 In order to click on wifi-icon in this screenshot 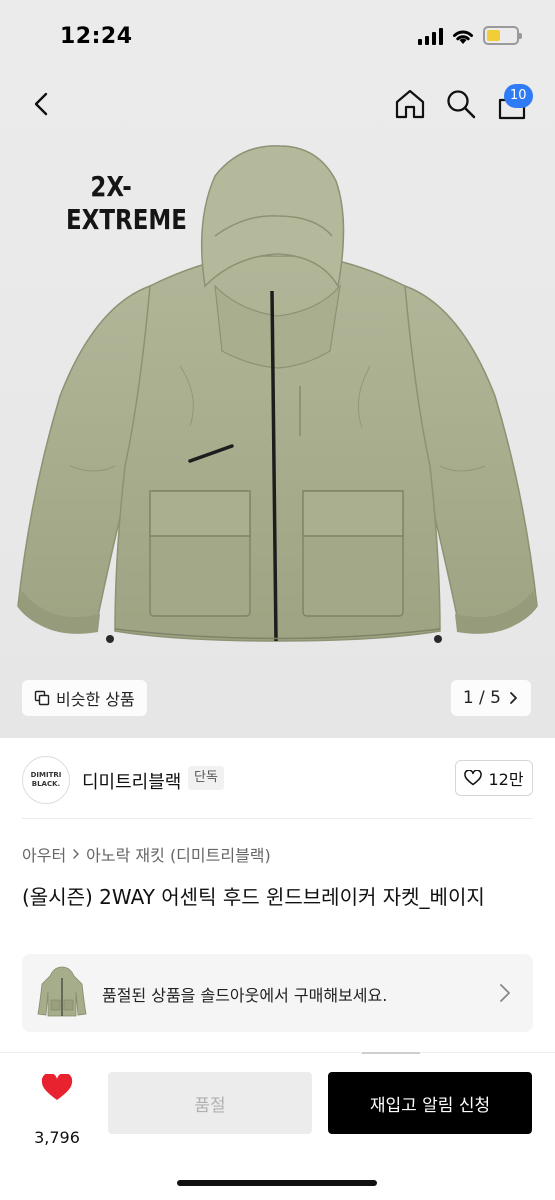, I will do `click(463, 37)`.